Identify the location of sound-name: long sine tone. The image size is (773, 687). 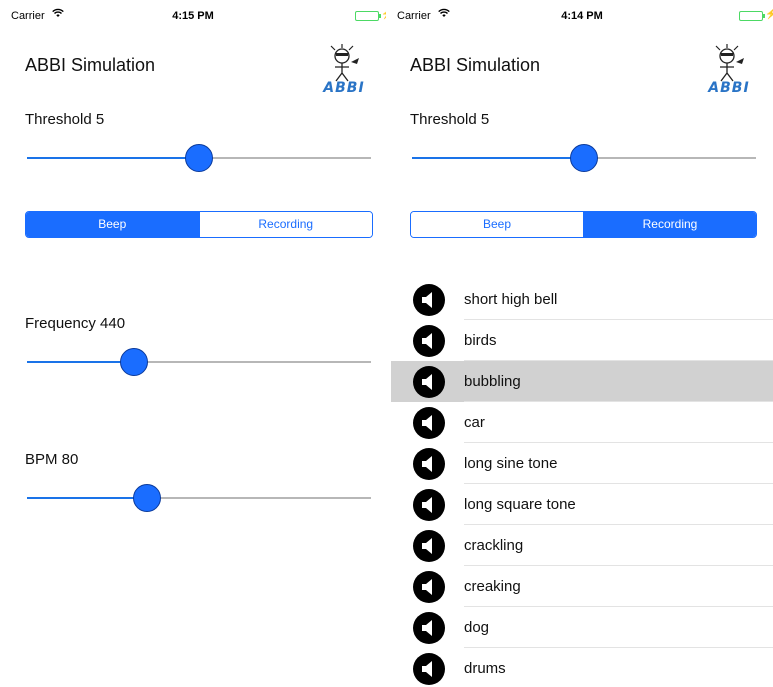
(511, 463).